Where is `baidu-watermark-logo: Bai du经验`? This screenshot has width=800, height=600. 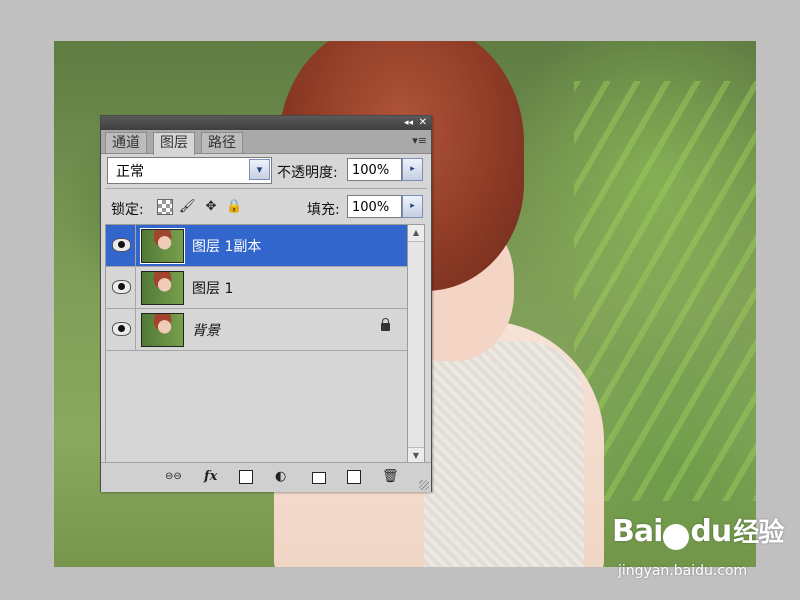
baidu-watermark-logo: Bai du经验 is located at coordinates (698, 532).